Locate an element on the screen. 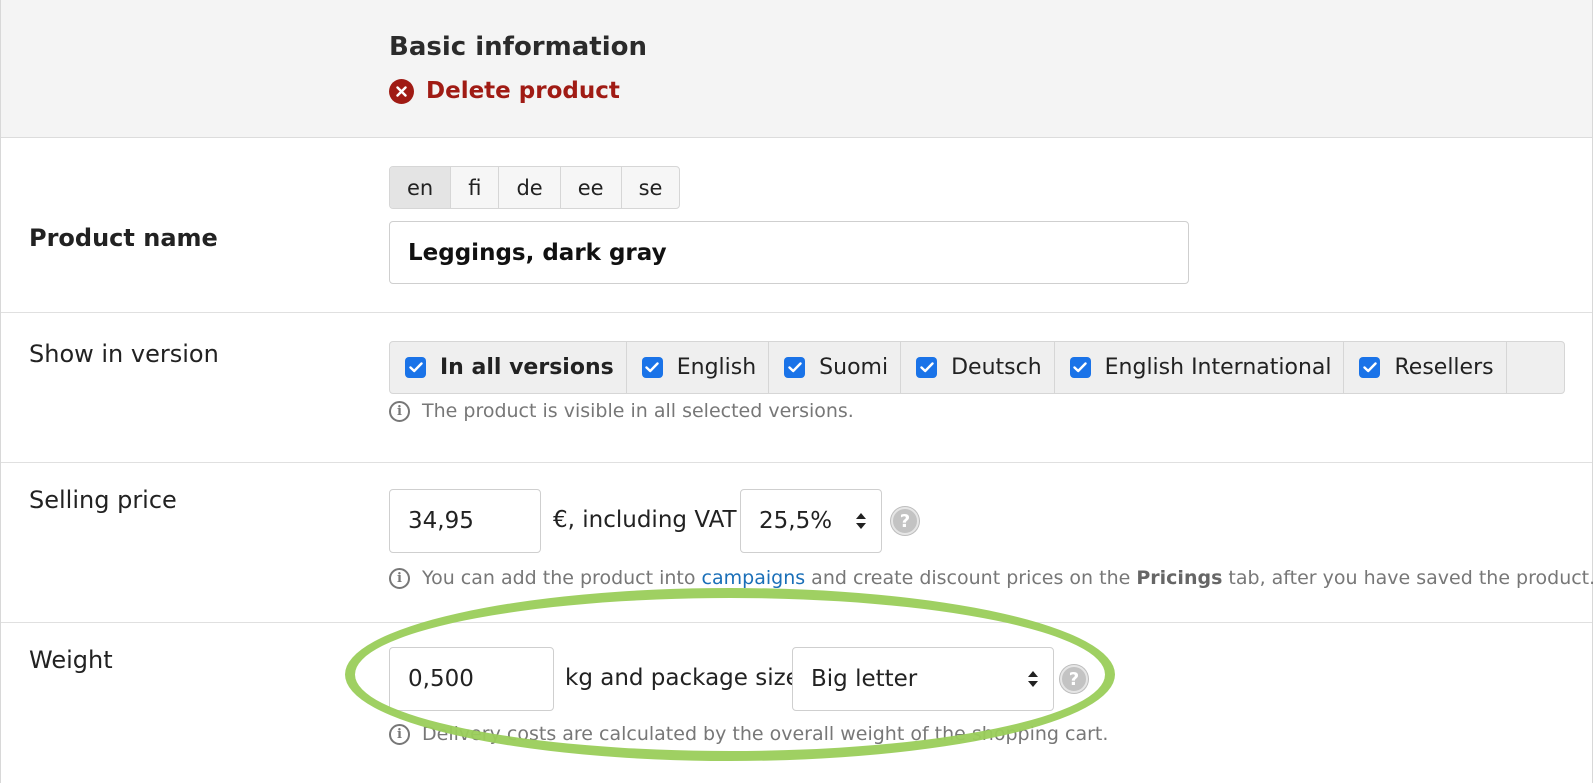 This screenshot has height=783, width=1593. vat-help-icon: ? is located at coordinates (905, 521).